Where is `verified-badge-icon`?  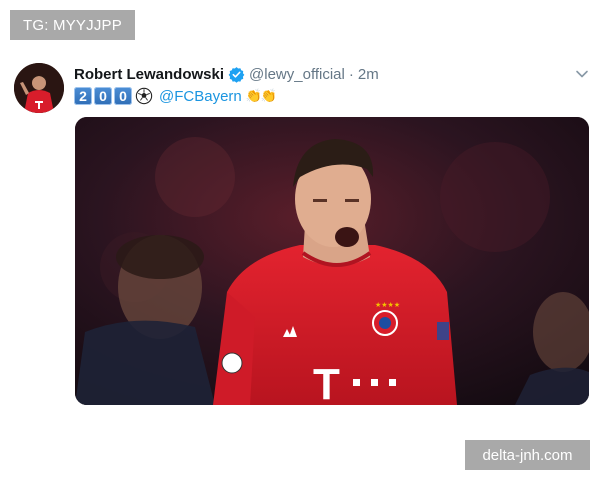 verified-badge-icon is located at coordinates (236, 74).